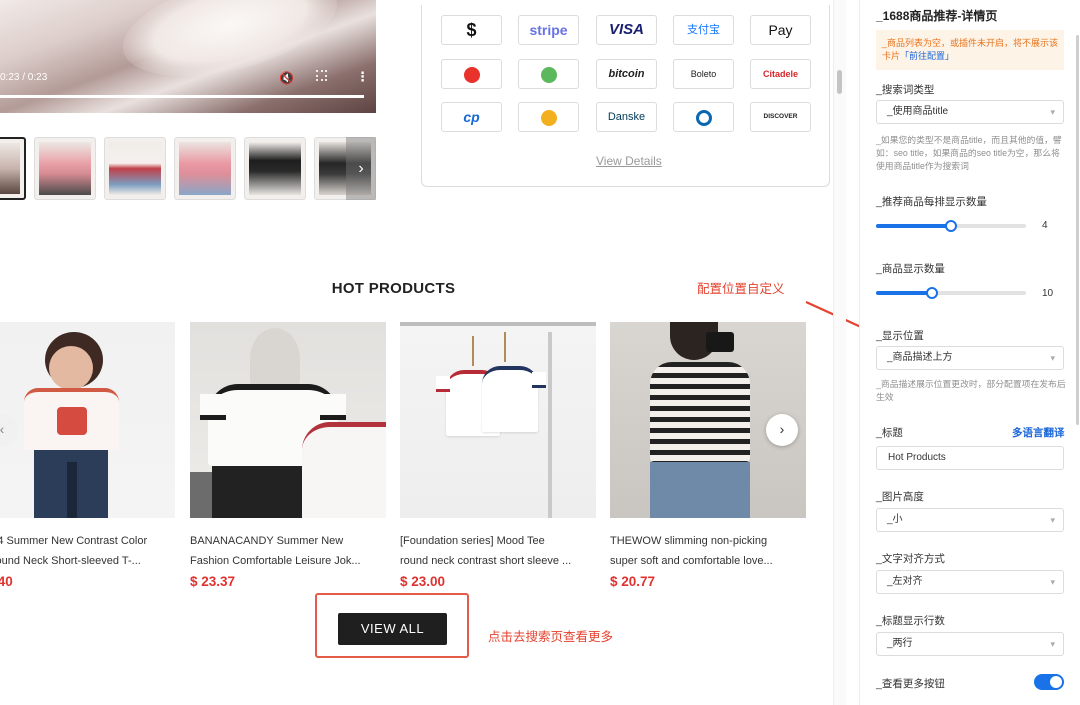  I want to click on text-align-select: _左对齐 ▾, so click(970, 582).